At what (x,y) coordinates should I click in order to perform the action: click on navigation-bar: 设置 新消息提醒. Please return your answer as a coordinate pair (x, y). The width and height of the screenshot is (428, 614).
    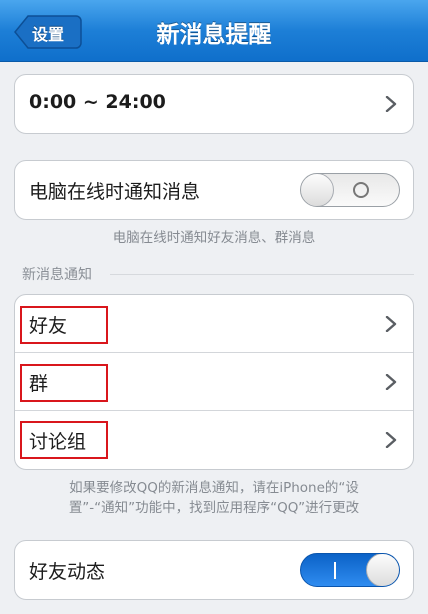
    Looking at the image, I should click on (214, 31).